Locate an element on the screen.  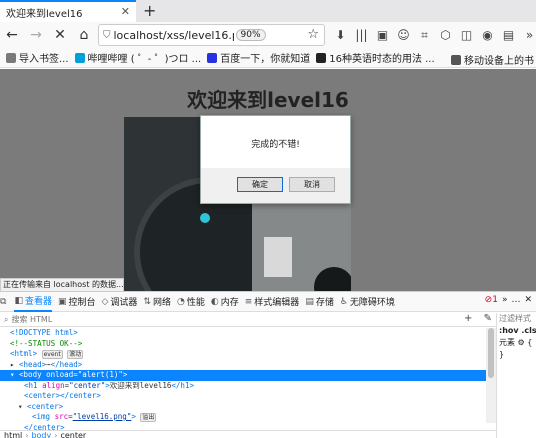
back-button: ← is located at coordinates (12, 35).